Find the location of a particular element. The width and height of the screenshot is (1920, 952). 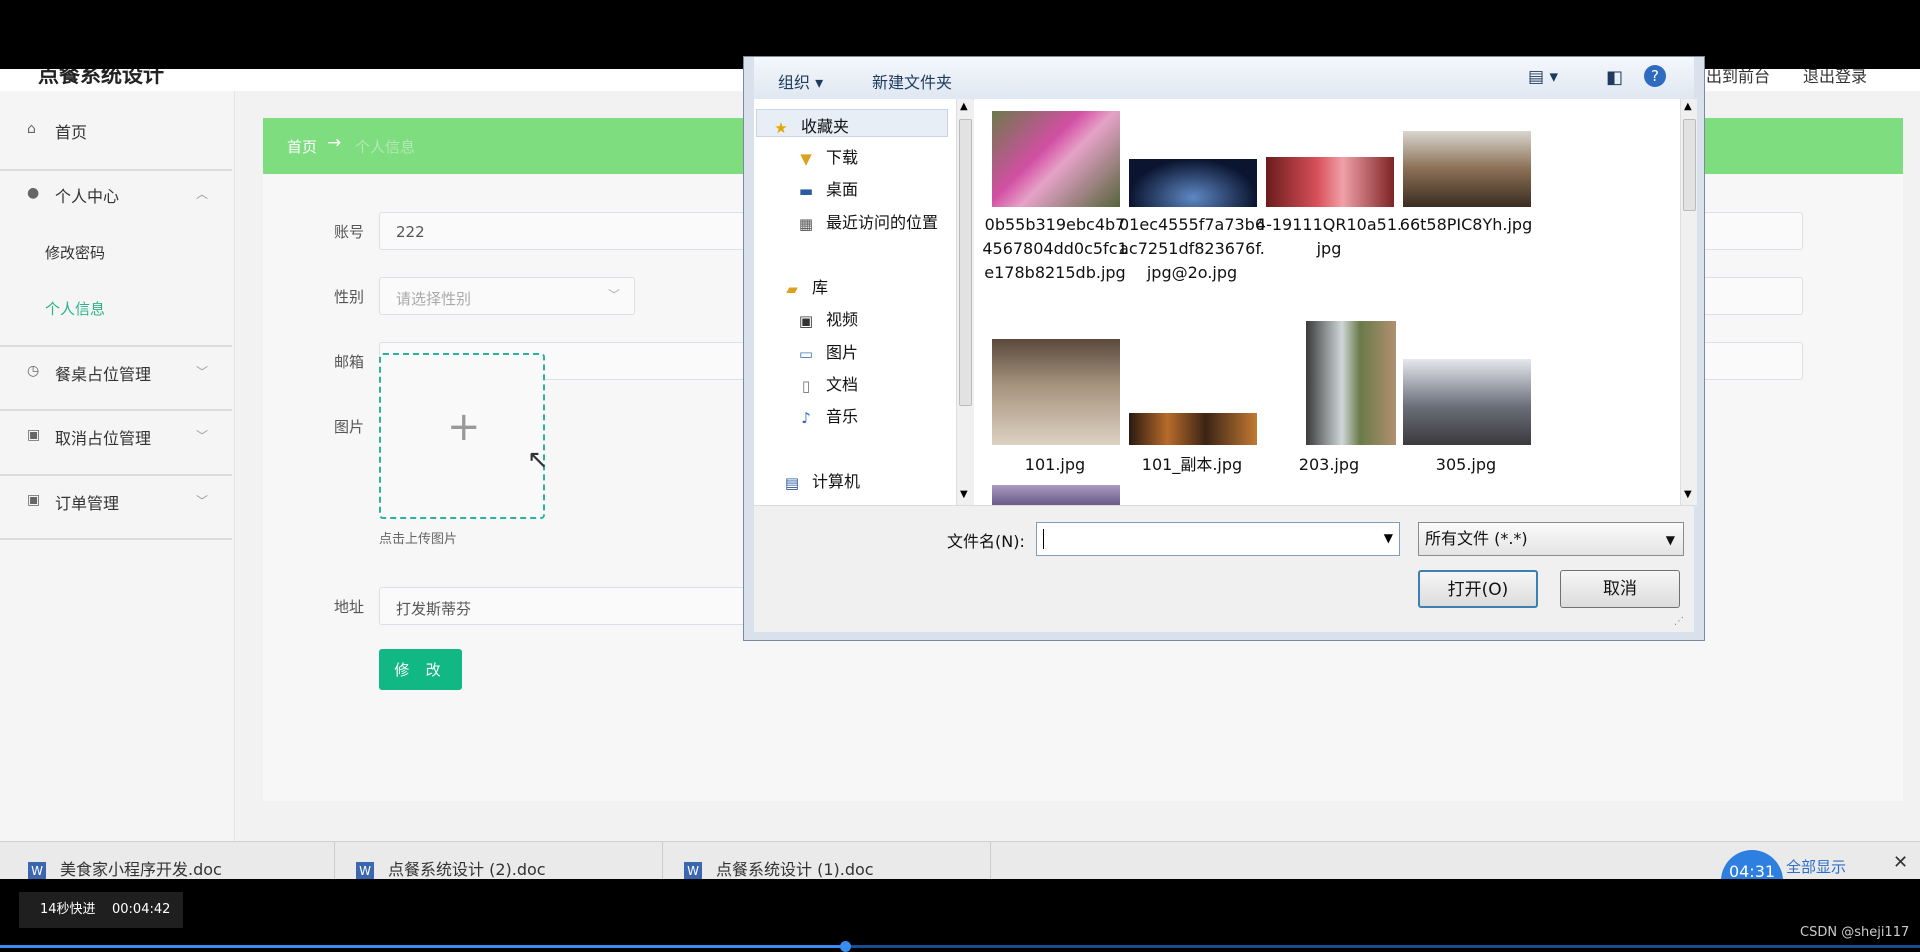

tree-videos: ▣ 视频 is located at coordinates (827, 318).